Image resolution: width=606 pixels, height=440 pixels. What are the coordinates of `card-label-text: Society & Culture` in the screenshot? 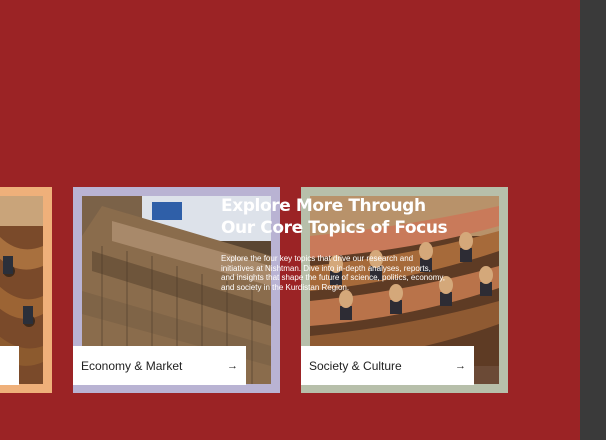 It's located at (355, 365).